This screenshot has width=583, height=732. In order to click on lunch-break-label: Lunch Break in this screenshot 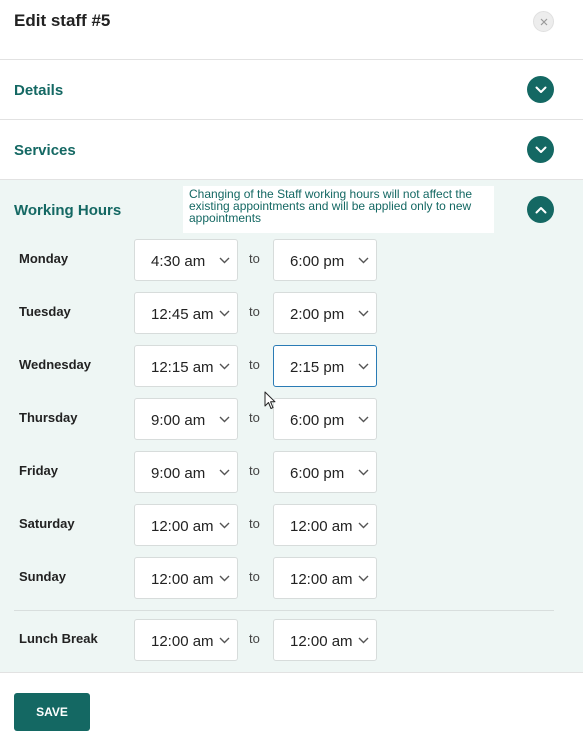, I will do `click(58, 638)`.